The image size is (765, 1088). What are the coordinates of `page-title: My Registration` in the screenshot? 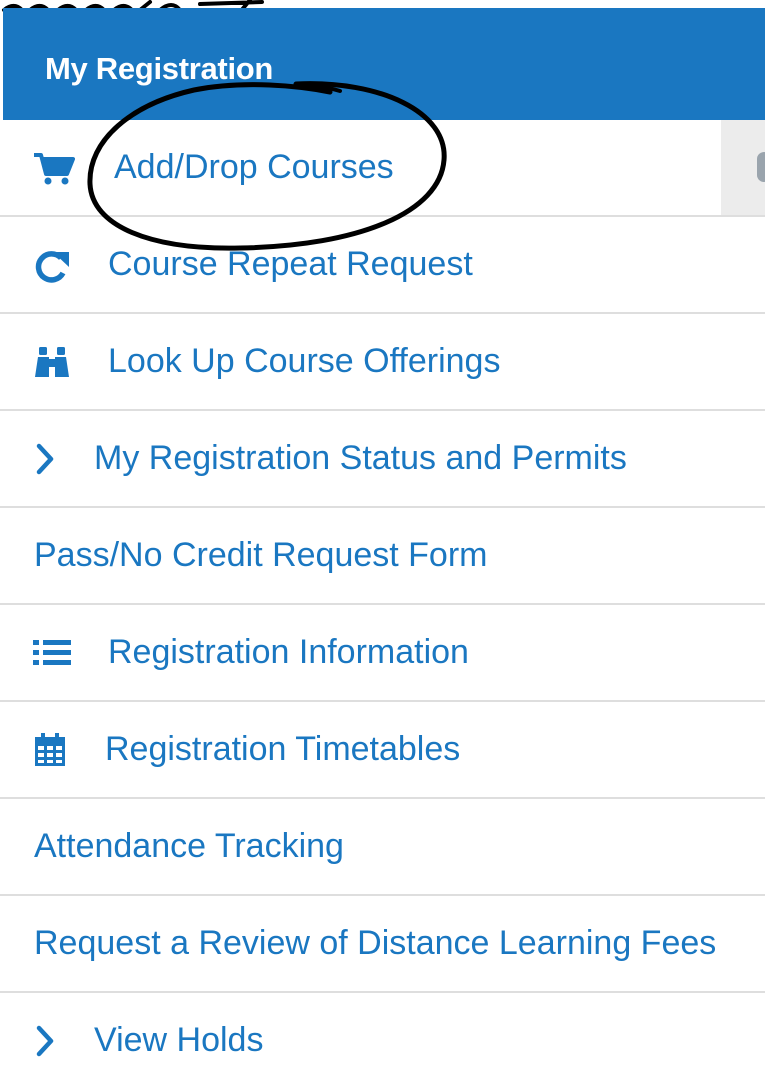 It's located at (159, 68).